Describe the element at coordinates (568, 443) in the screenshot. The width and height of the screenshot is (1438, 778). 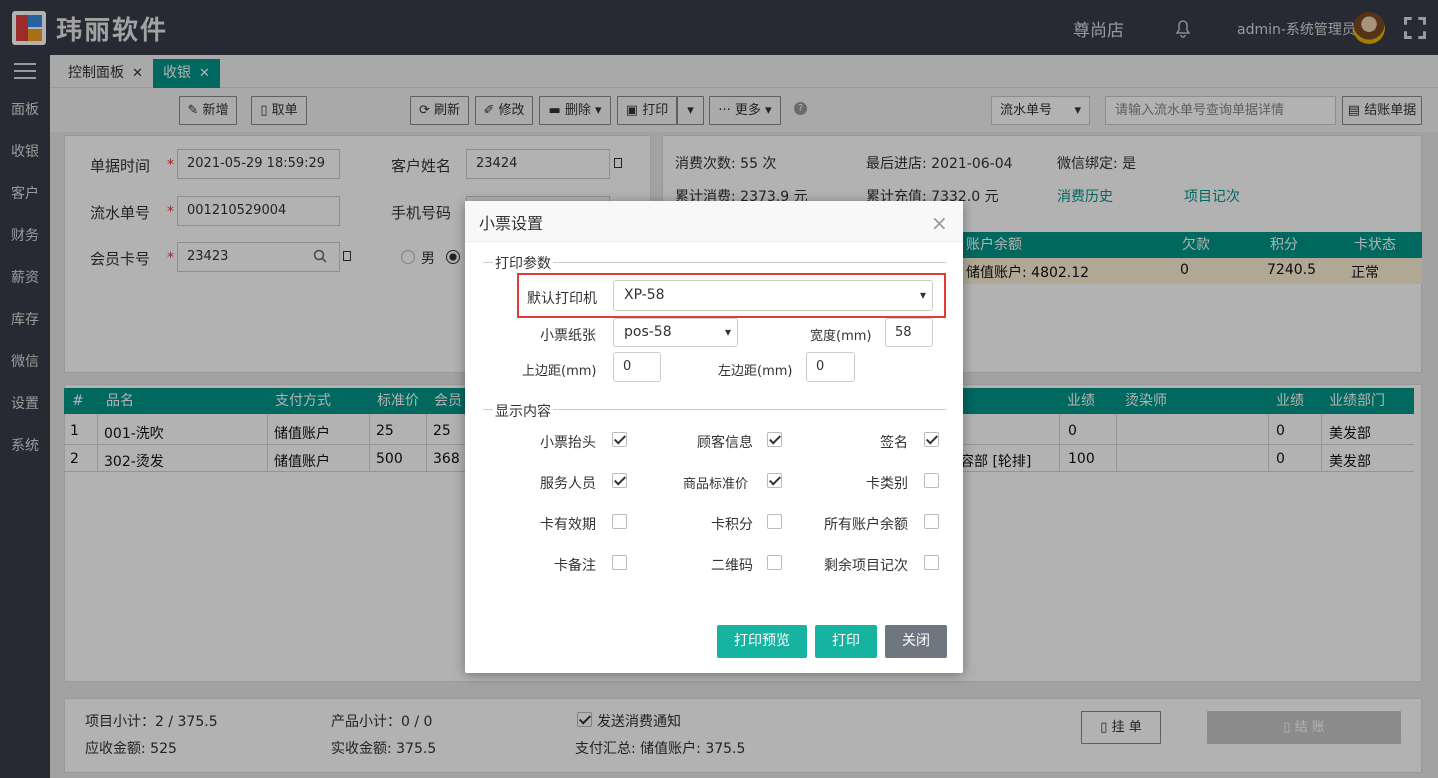
I see `option-label: 小票抬头` at that location.